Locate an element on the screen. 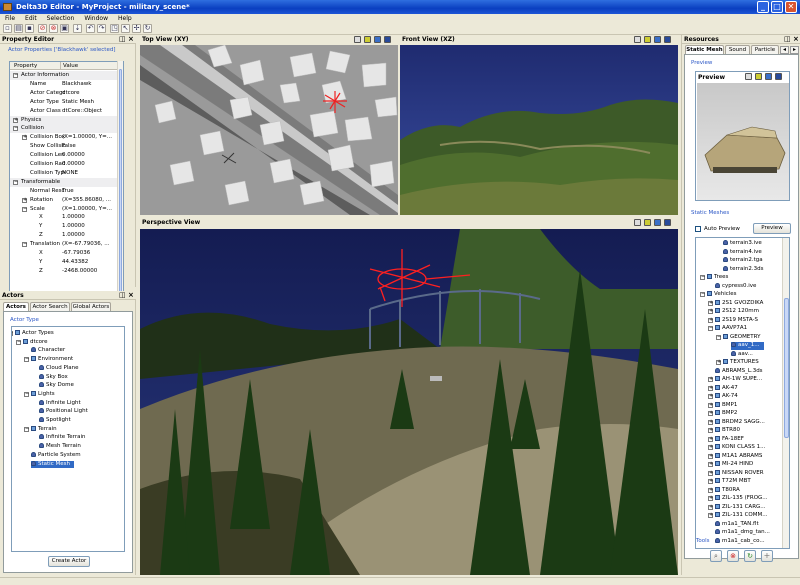  tree-item: − Terrain is located at coordinates (40, 429).